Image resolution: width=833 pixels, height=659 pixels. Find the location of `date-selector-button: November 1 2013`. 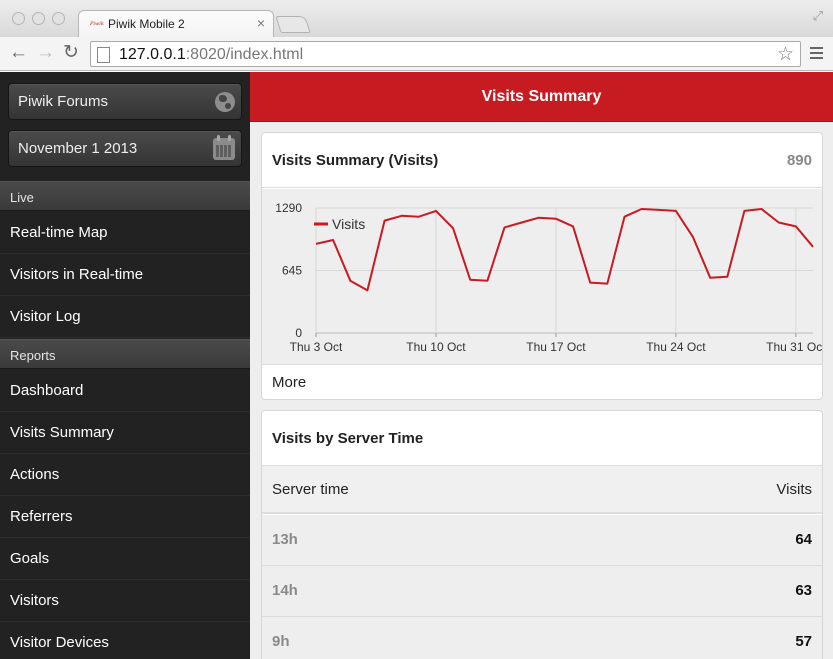

date-selector-button: November 1 2013 is located at coordinates (125, 148).